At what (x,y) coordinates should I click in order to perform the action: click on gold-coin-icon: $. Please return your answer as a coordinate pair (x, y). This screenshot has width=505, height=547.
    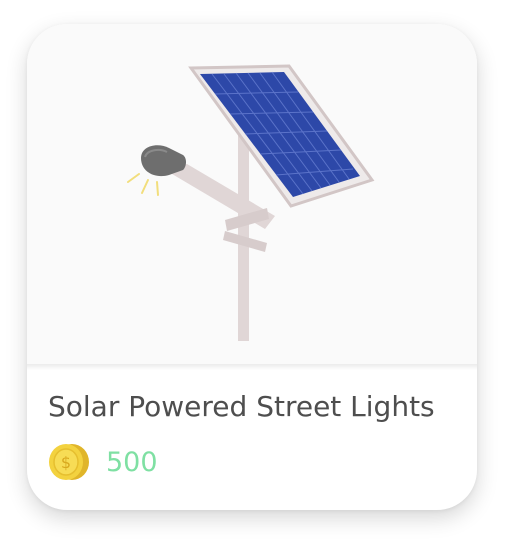
    Looking at the image, I should click on (69, 462).